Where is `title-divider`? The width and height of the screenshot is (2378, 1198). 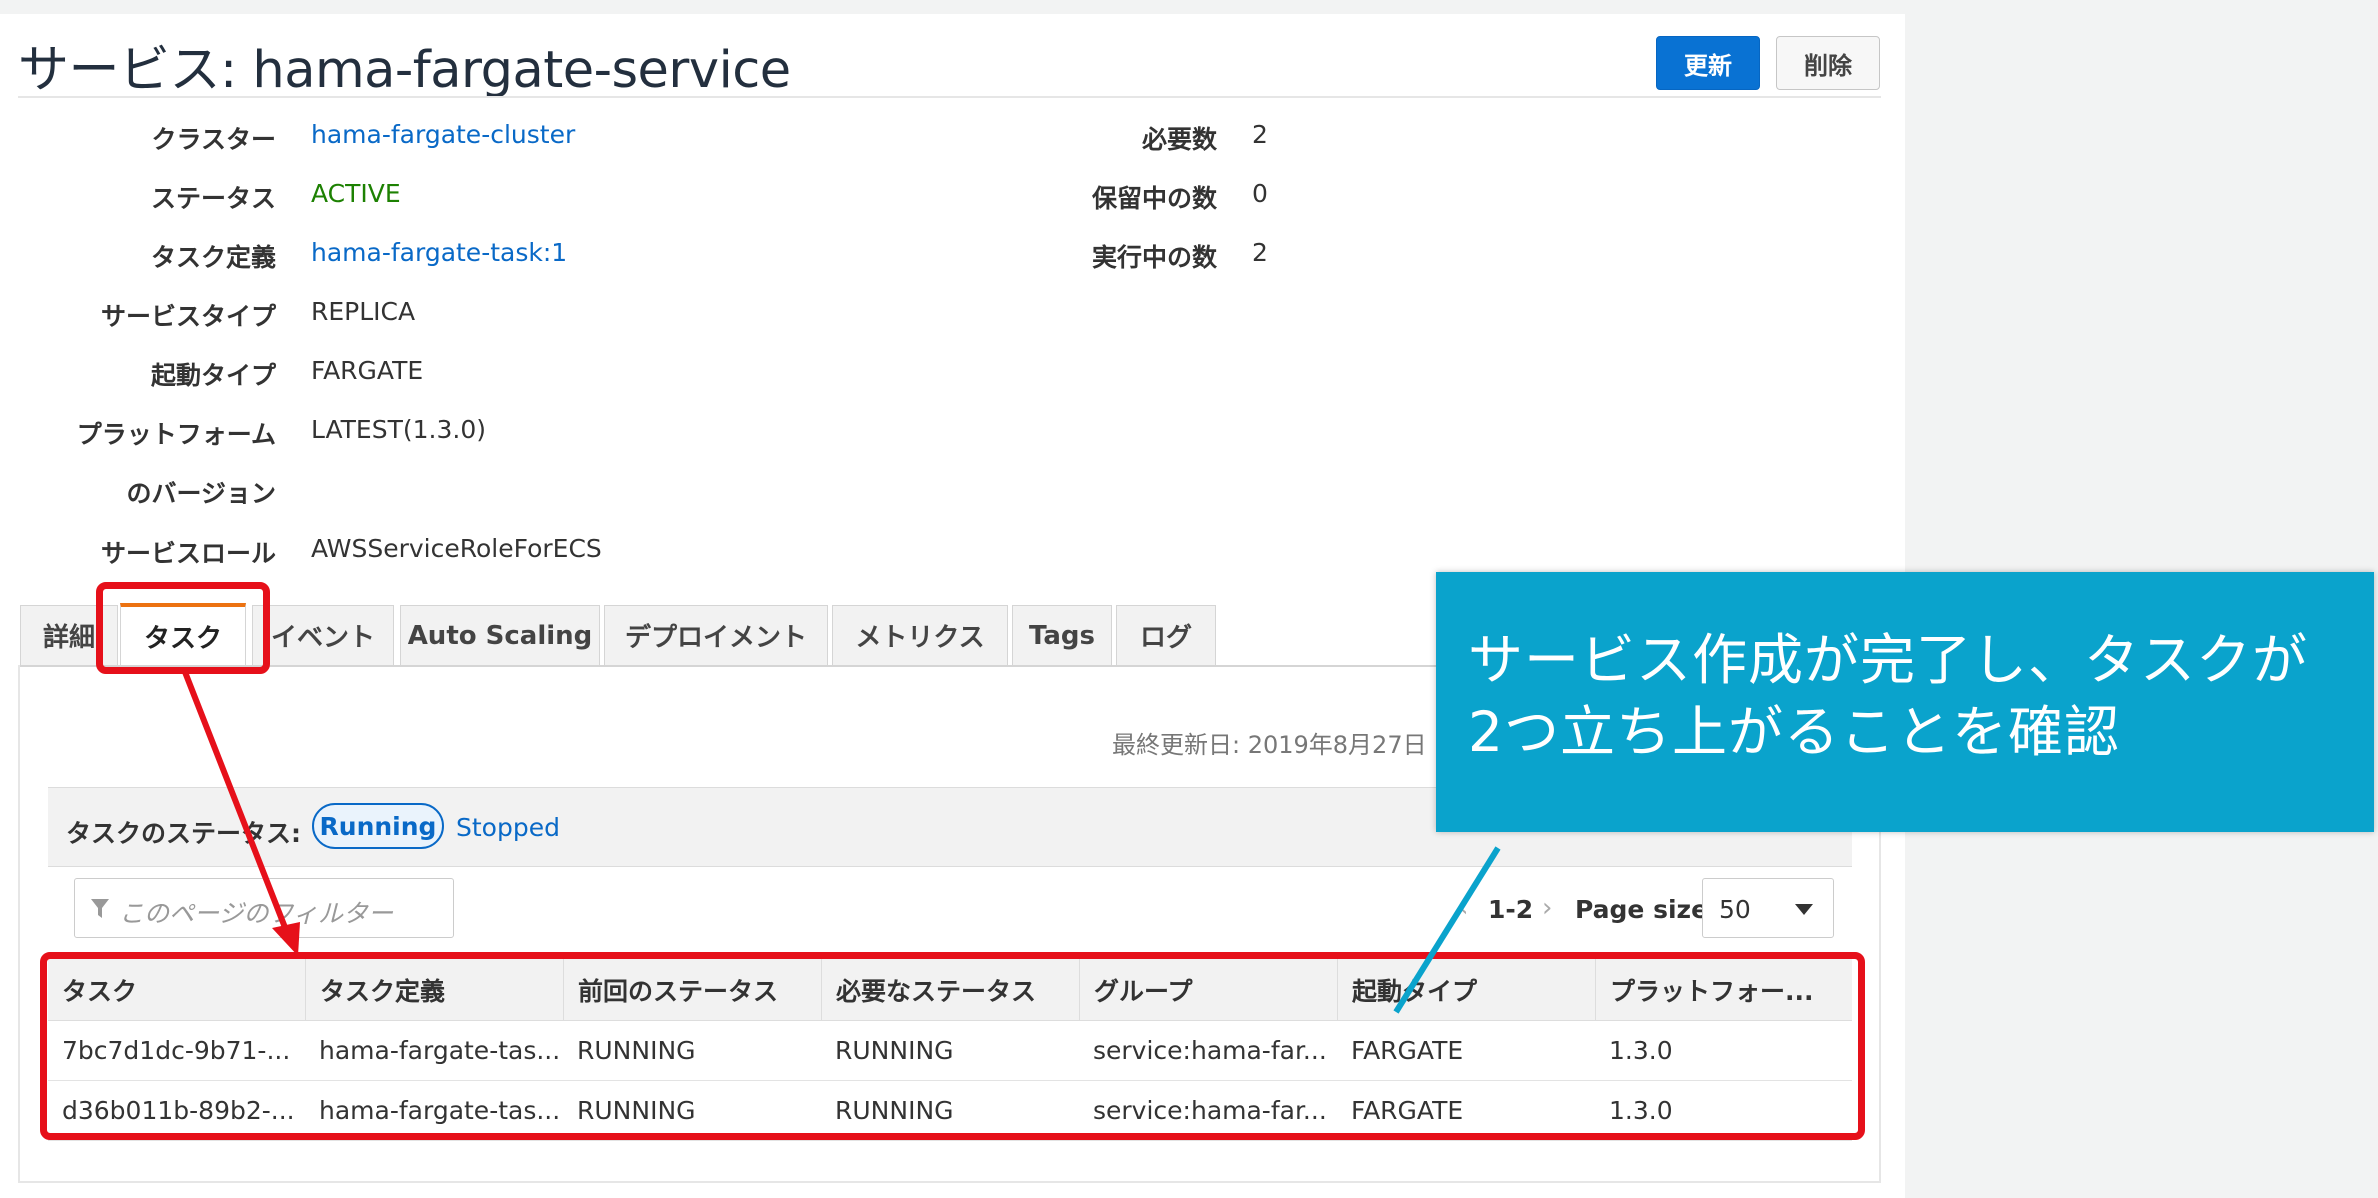
title-divider is located at coordinates (949, 97).